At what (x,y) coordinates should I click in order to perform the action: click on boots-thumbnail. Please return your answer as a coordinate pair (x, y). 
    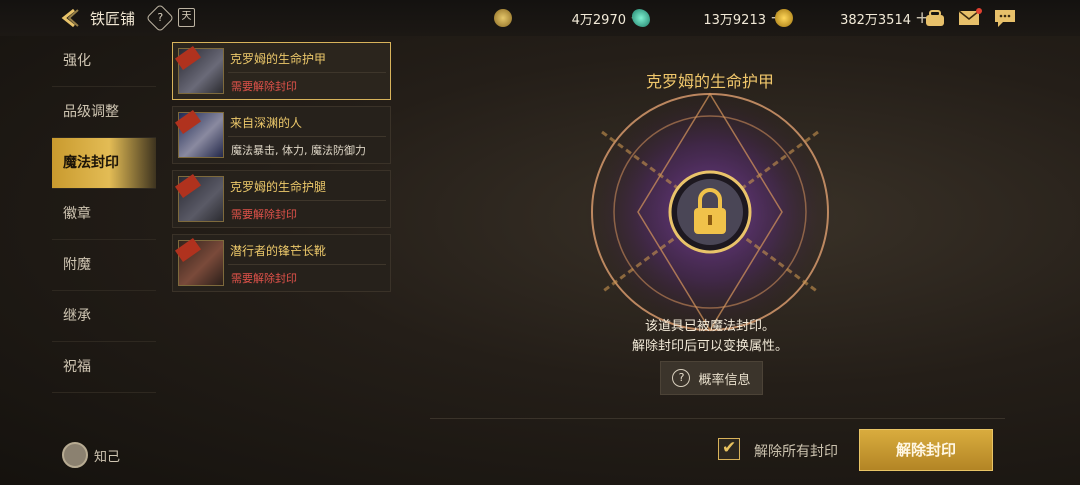
    Looking at the image, I should click on (199, 261).